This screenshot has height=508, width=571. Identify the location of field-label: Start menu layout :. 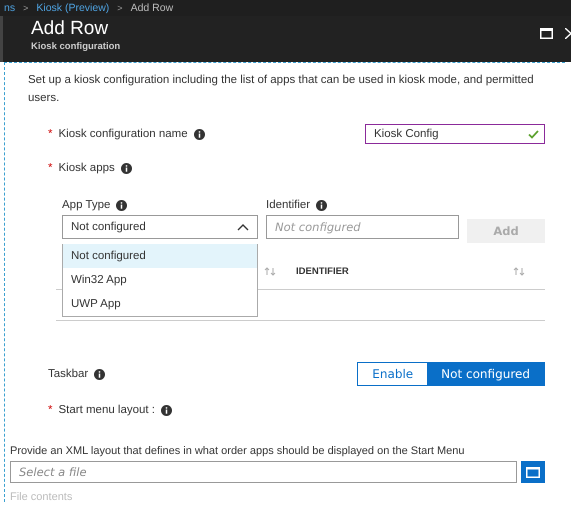
(107, 410).